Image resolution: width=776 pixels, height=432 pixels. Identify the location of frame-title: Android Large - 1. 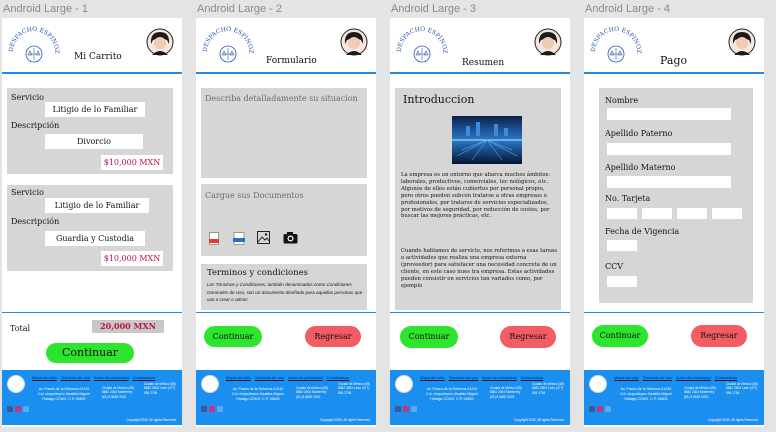
(45, 9).